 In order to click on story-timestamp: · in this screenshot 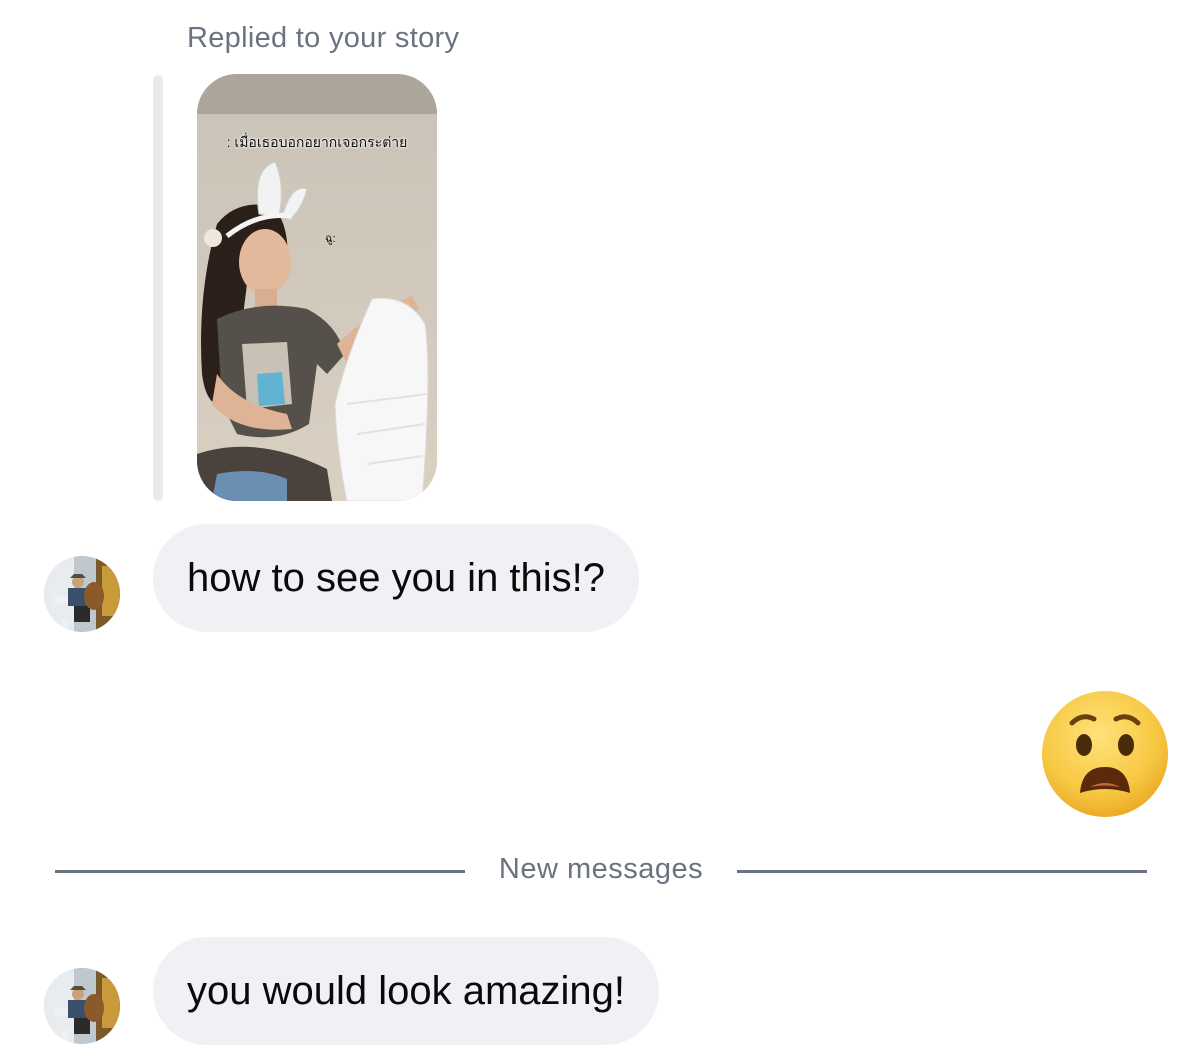, I will do `click(428, 93)`.